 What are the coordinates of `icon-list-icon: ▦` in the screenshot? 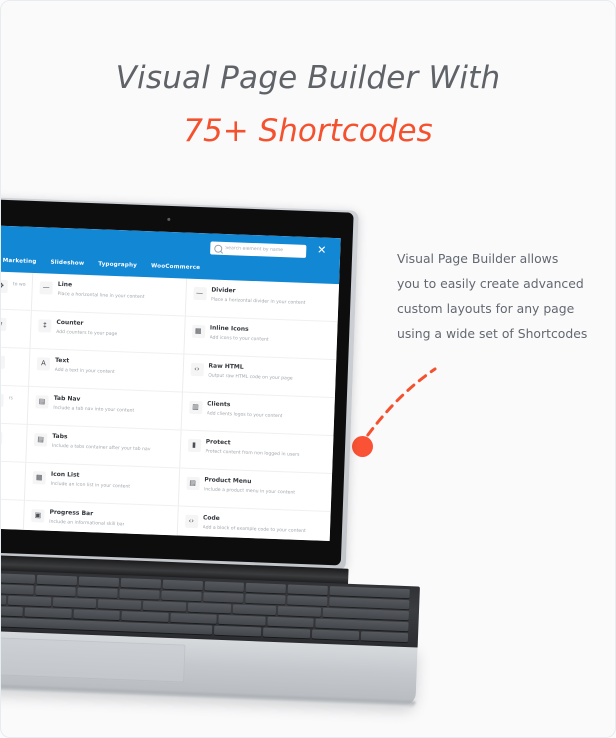 It's located at (39, 478).